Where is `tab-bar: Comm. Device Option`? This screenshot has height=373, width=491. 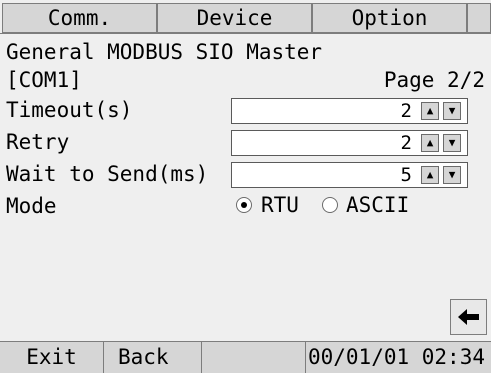
tab-bar: Comm. Device Option is located at coordinates (245, 19).